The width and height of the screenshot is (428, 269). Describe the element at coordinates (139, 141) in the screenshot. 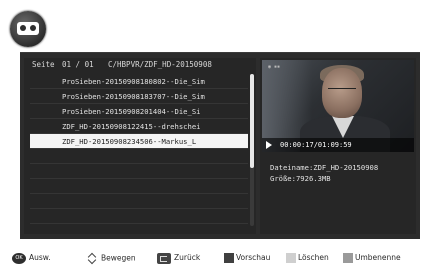

I see `list-item: ZDF_HD-20150908234506--Markus_L` at that location.